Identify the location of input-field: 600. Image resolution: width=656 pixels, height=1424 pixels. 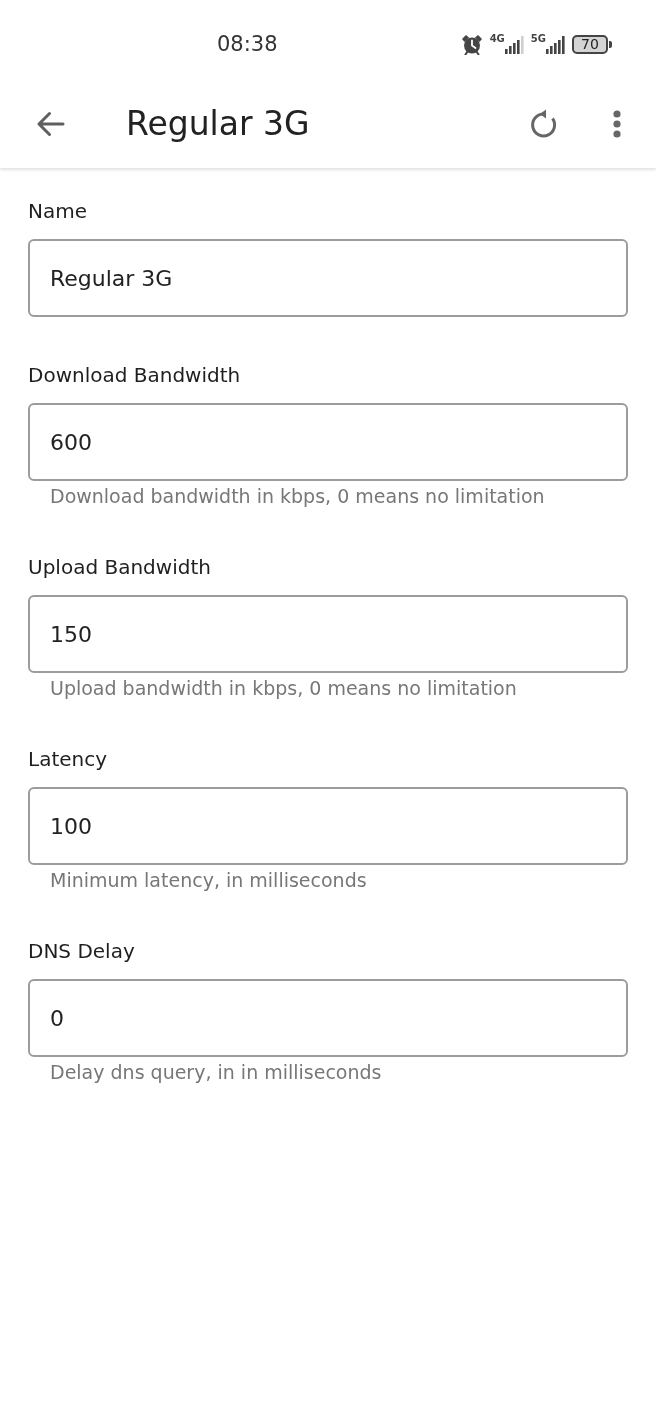
(328, 442).